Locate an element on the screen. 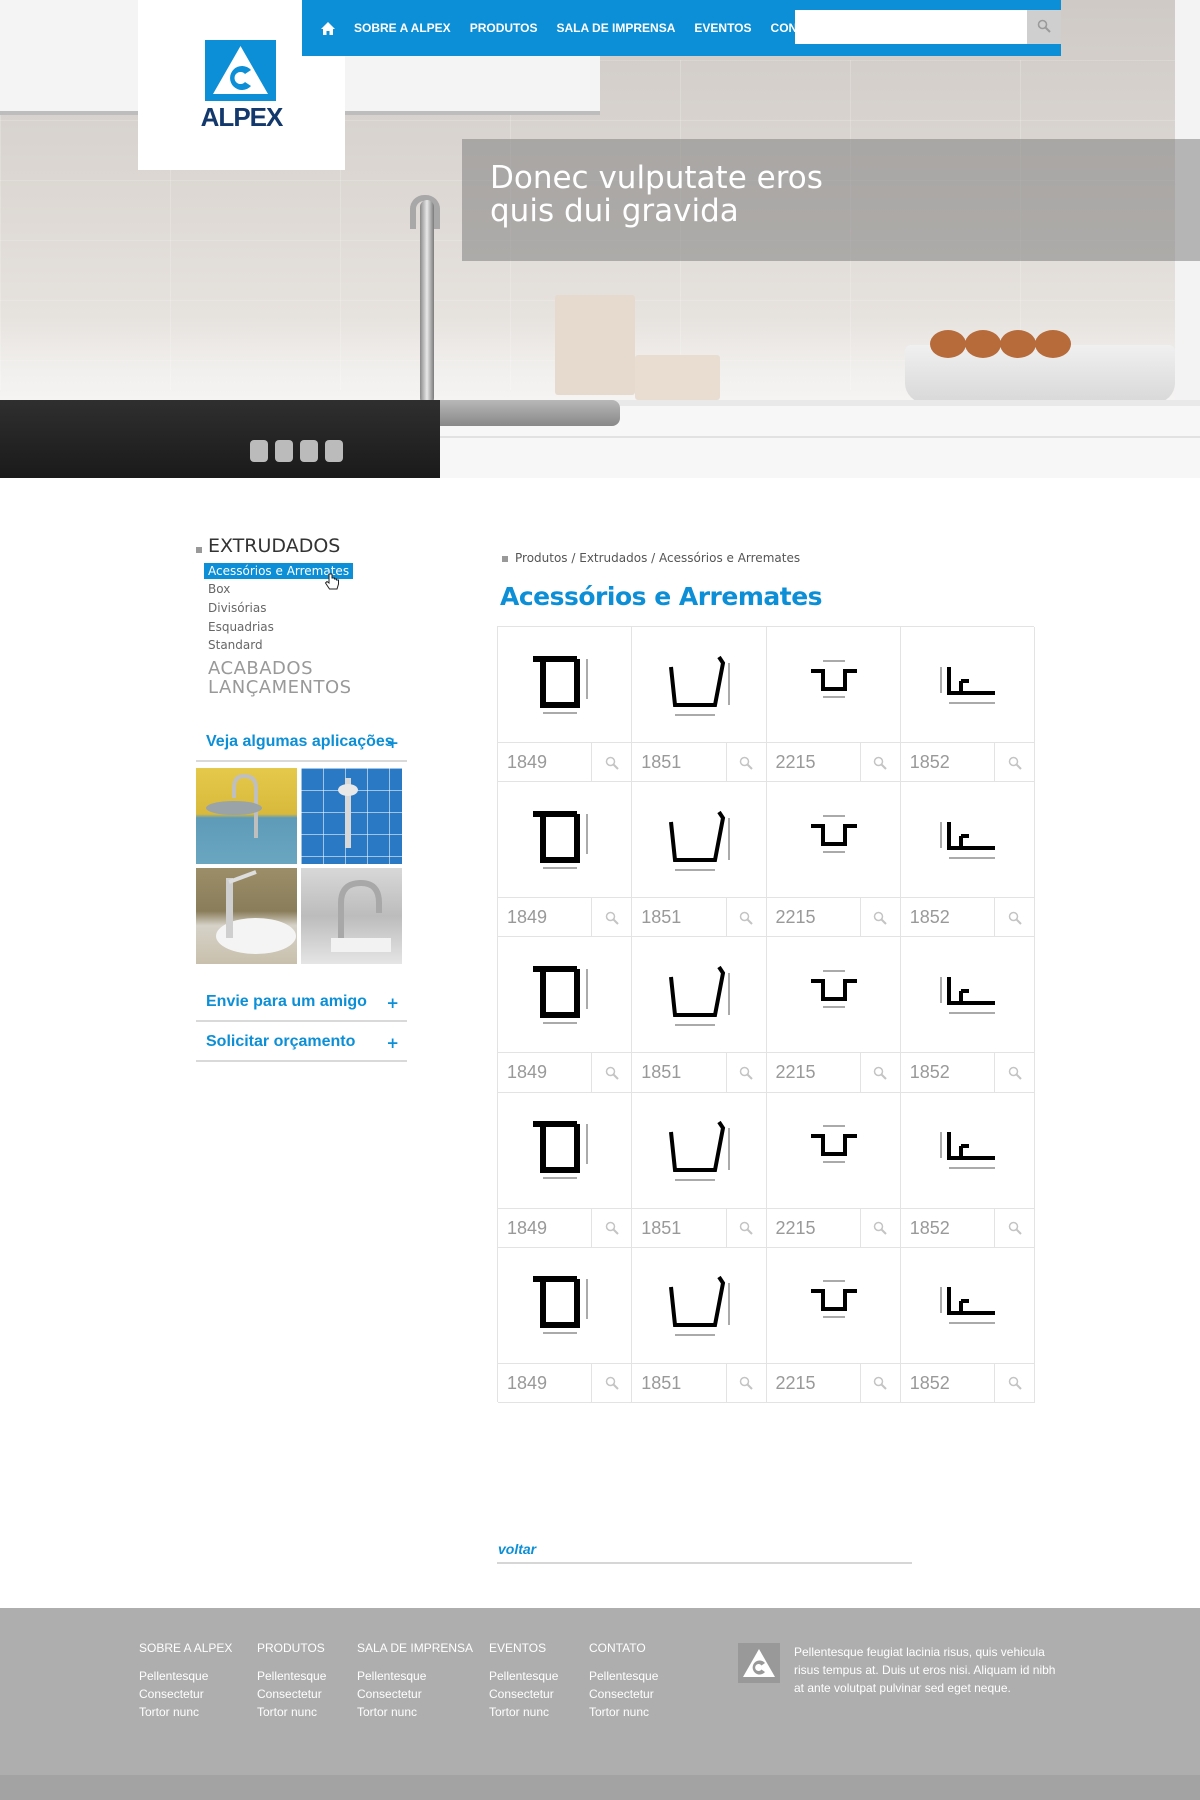  product-card-footer: 1849 is located at coordinates (565, 917).